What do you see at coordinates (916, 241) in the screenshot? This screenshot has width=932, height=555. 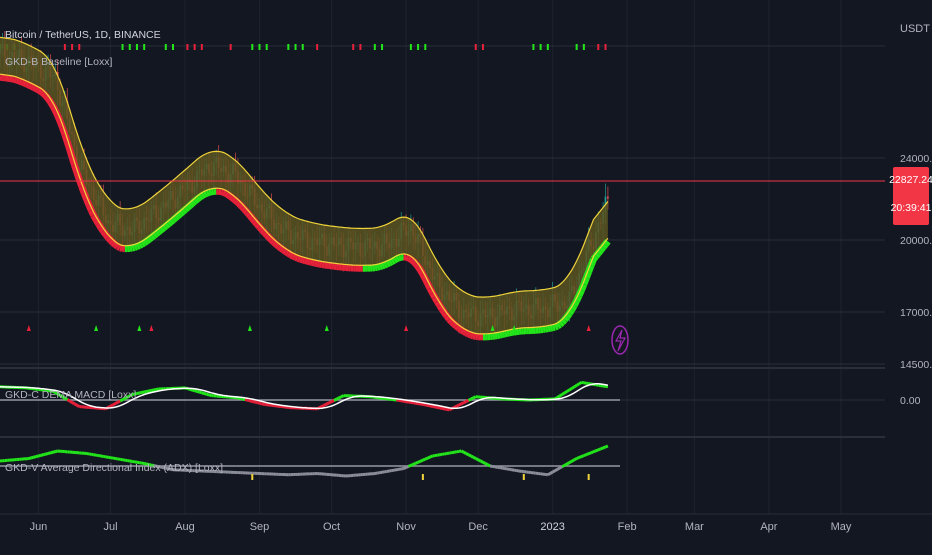 I see `price-tick-label: 20000.00` at bounding box center [916, 241].